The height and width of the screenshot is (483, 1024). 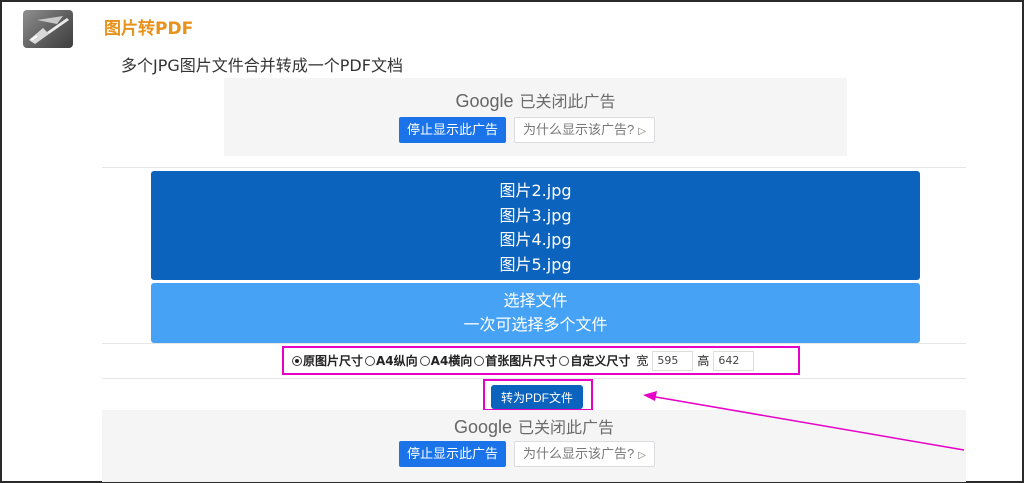 I want to click on file-item: 图片5.jpg, so click(x=535, y=264).